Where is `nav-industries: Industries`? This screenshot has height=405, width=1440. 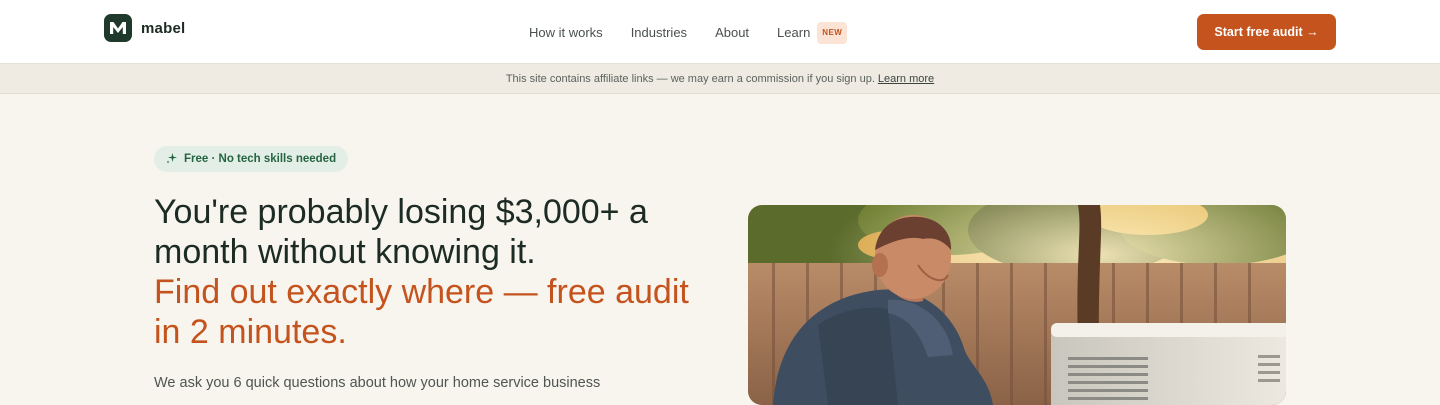
nav-industries: Industries is located at coordinates (659, 33).